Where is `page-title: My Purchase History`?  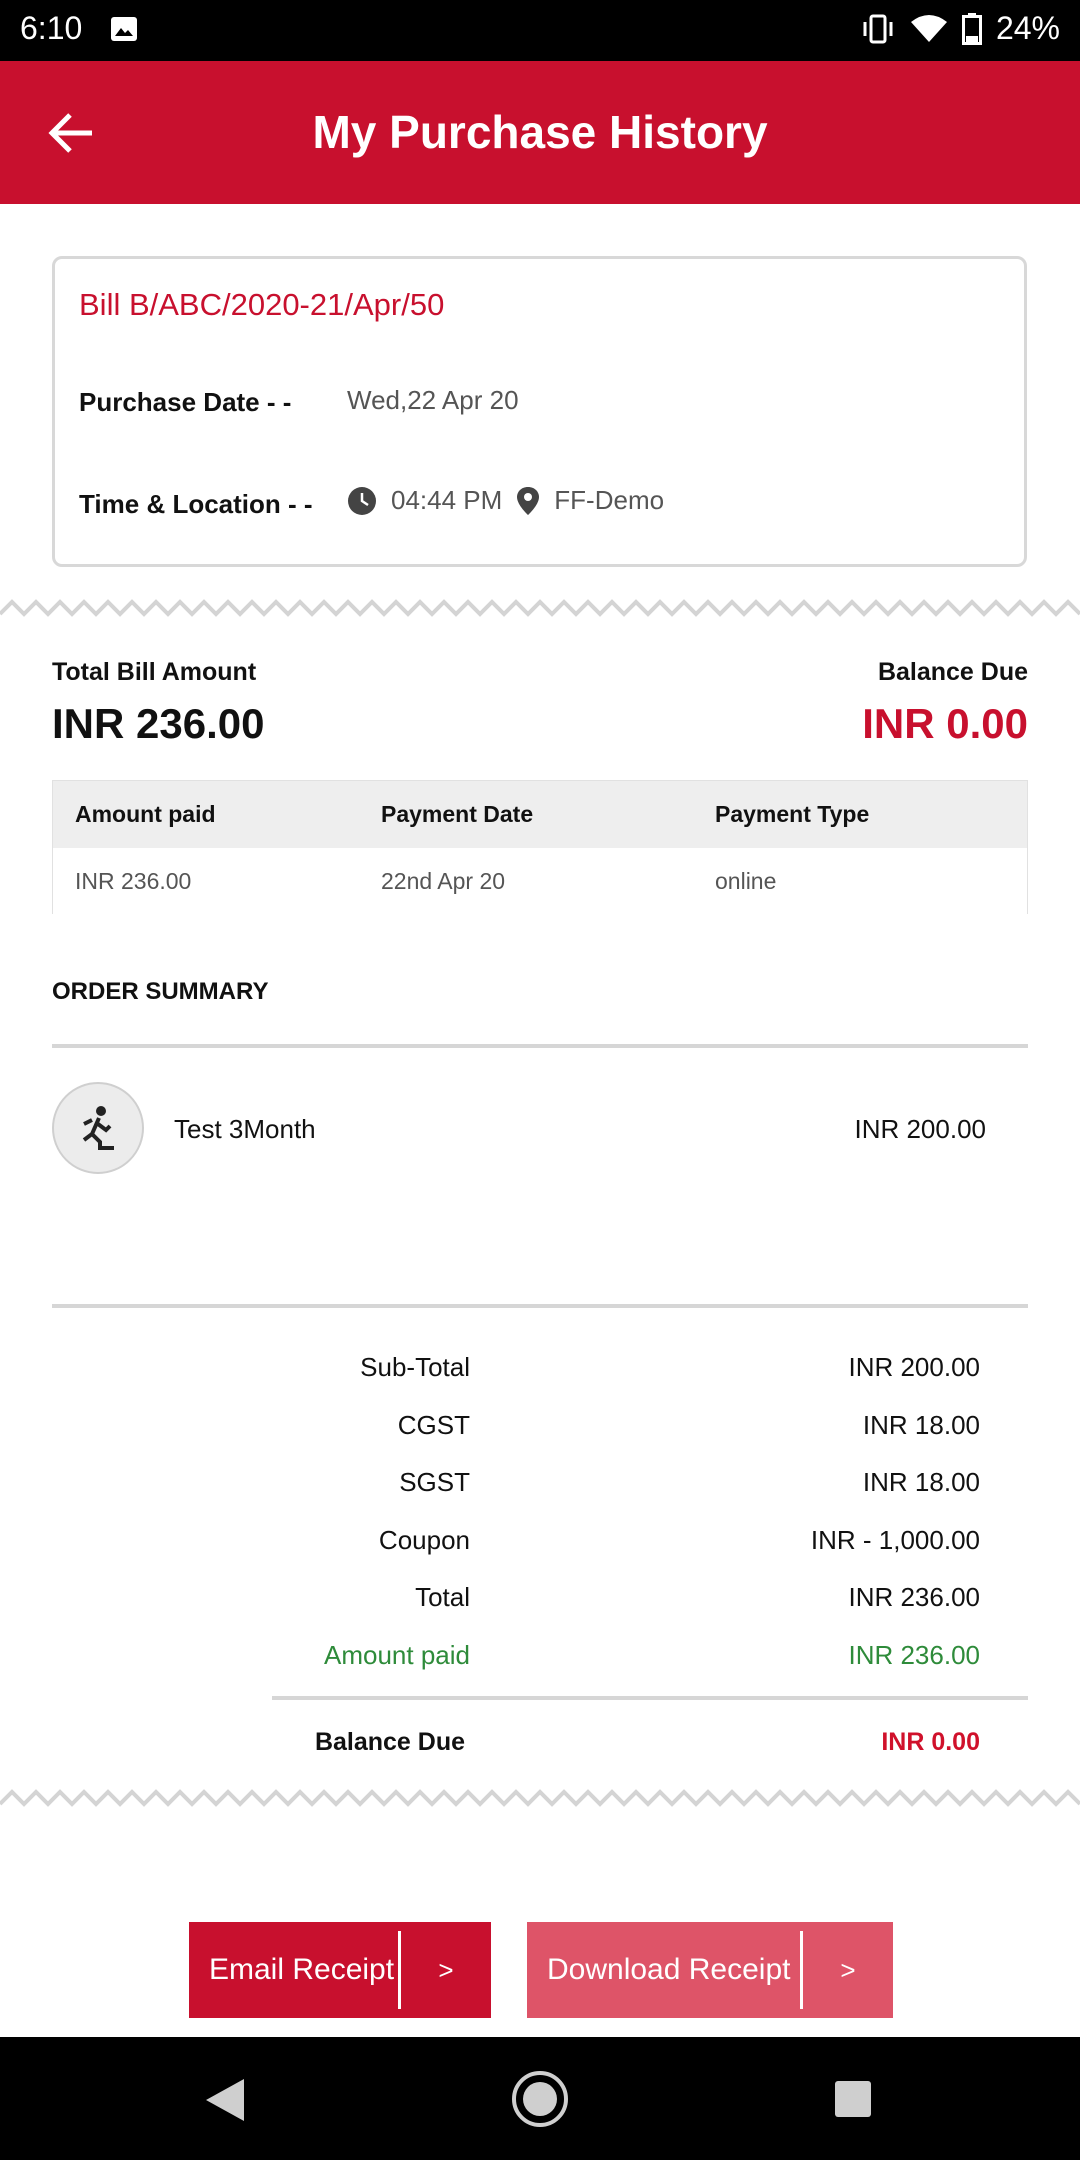
page-title: My Purchase History is located at coordinates (540, 132).